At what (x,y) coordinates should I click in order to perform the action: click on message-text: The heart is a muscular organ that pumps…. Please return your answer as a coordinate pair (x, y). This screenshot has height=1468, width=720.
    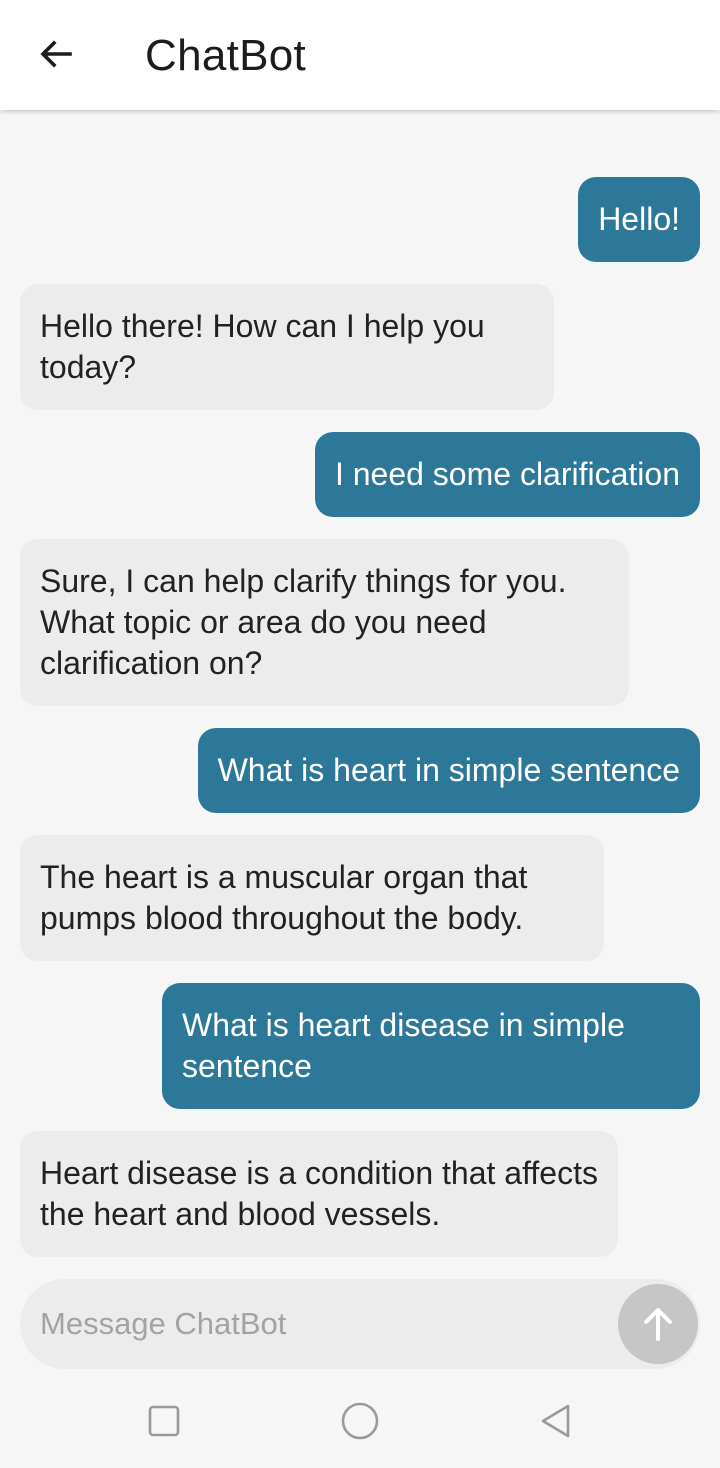
    Looking at the image, I should click on (284, 897).